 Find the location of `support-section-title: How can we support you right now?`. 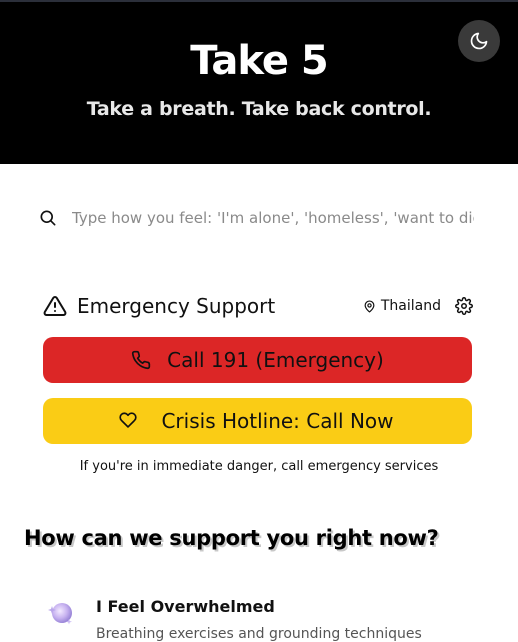

support-section-title: How can we support you right now? is located at coordinates (231, 538).